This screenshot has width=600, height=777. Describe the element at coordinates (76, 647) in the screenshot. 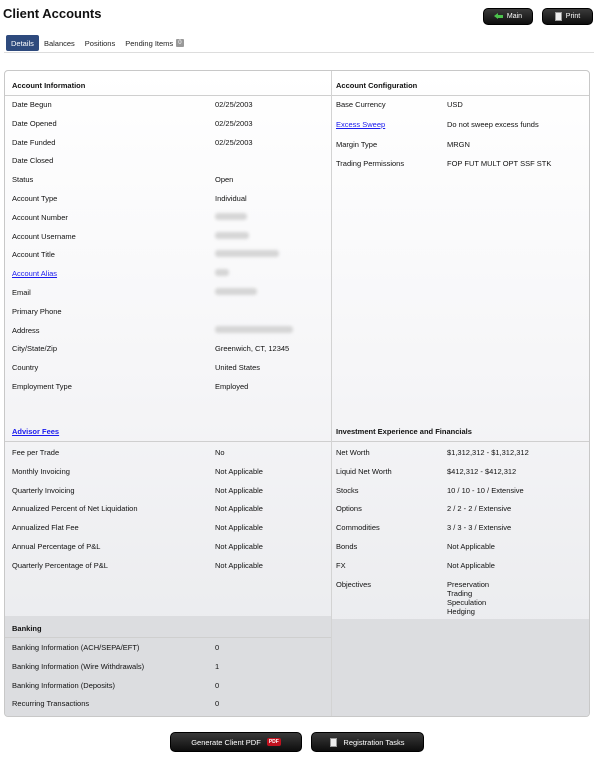

I see `row-label: Banking Information (ACH/SEPA/EFT)` at that location.